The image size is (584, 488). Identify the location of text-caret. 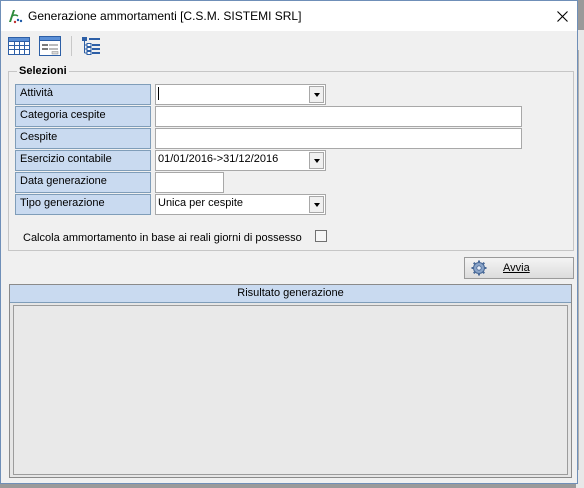
(158, 93).